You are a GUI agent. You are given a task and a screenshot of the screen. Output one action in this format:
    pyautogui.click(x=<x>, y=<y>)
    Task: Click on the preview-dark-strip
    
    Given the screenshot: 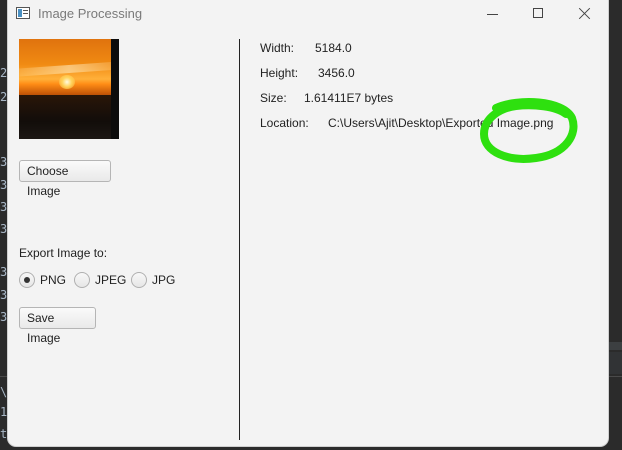 What is the action you would take?
    pyautogui.click(x=115, y=89)
    